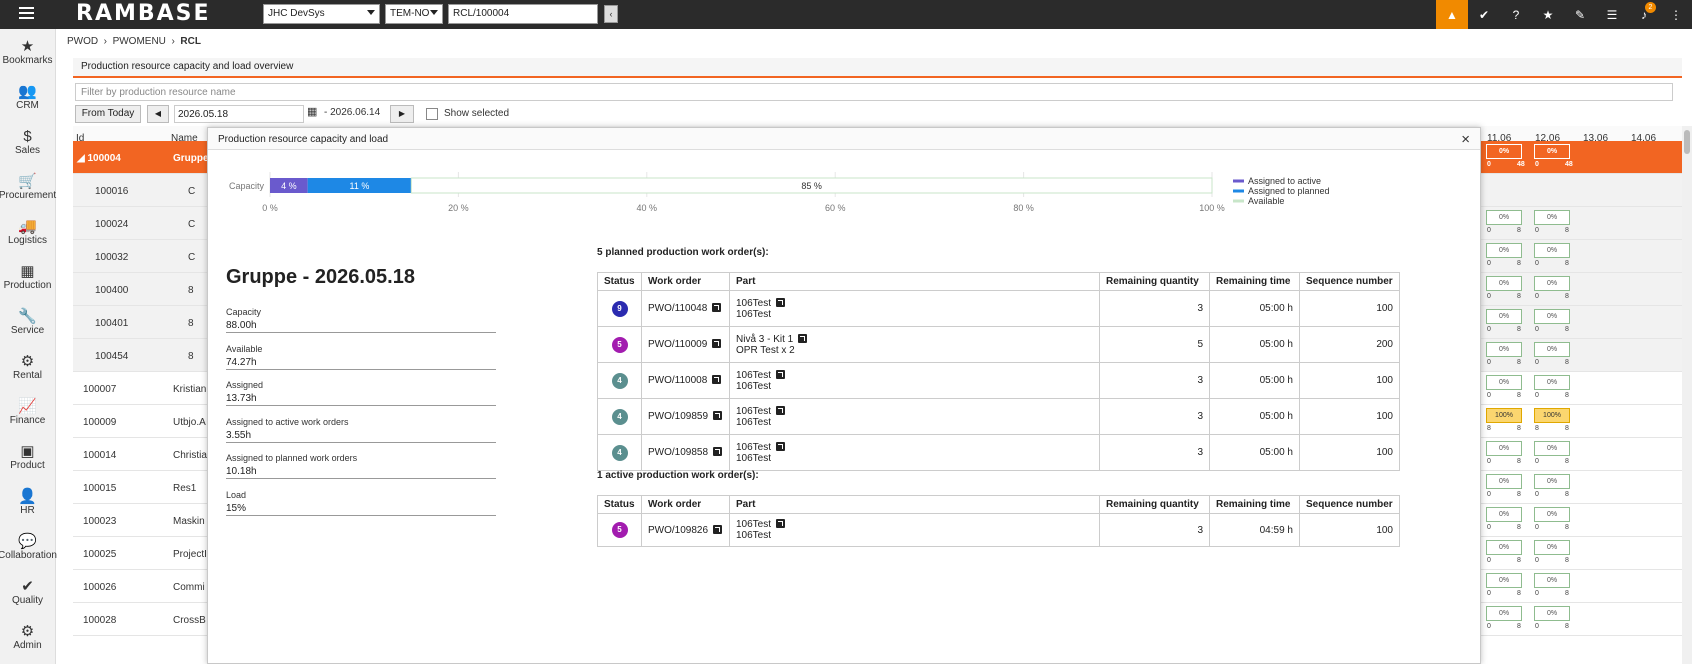  I want to click on sidebar-item-collaboration: 💬 Collaboration, so click(28, 546).